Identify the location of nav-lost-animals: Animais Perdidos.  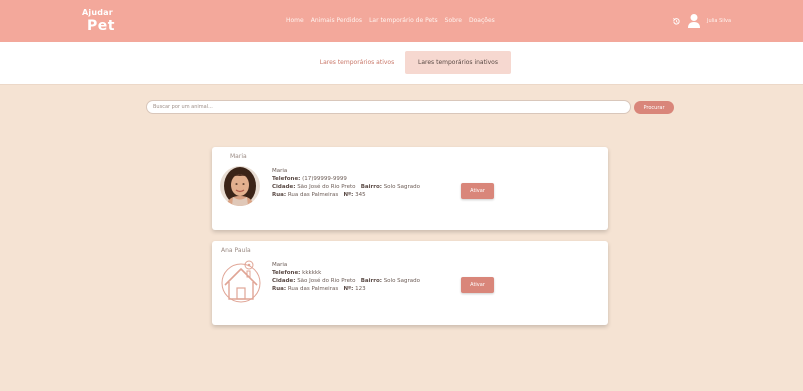
(336, 20).